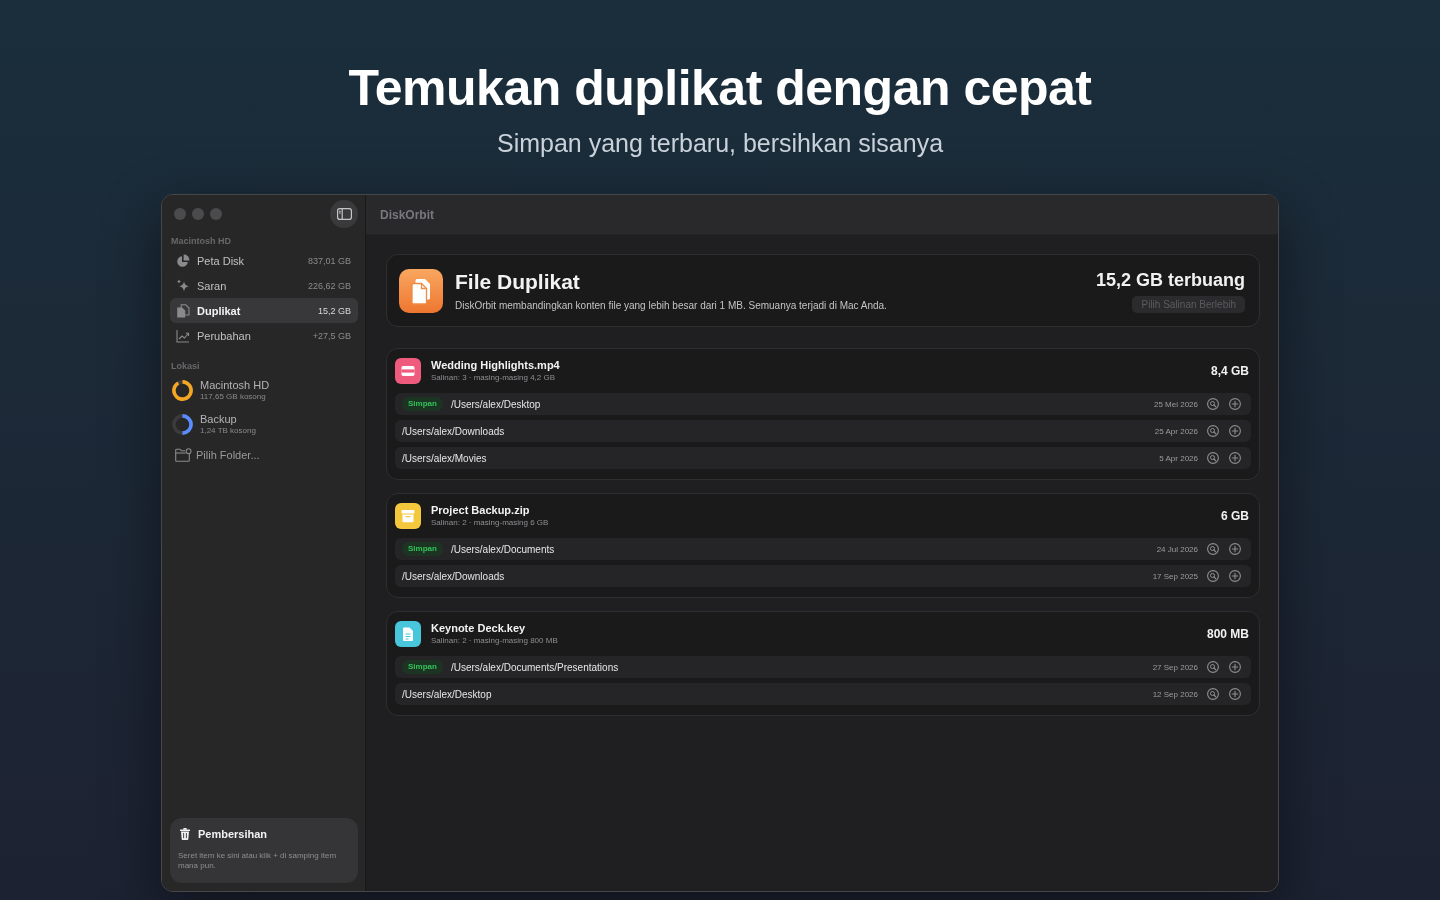 The image size is (1440, 900). What do you see at coordinates (329, 285) in the screenshot?
I see `item-size: 226,62 GB` at bounding box center [329, 285].